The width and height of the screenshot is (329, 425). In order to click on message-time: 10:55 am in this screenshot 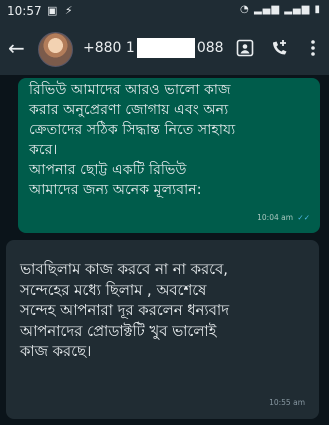, I will do `click(287, 402)`.